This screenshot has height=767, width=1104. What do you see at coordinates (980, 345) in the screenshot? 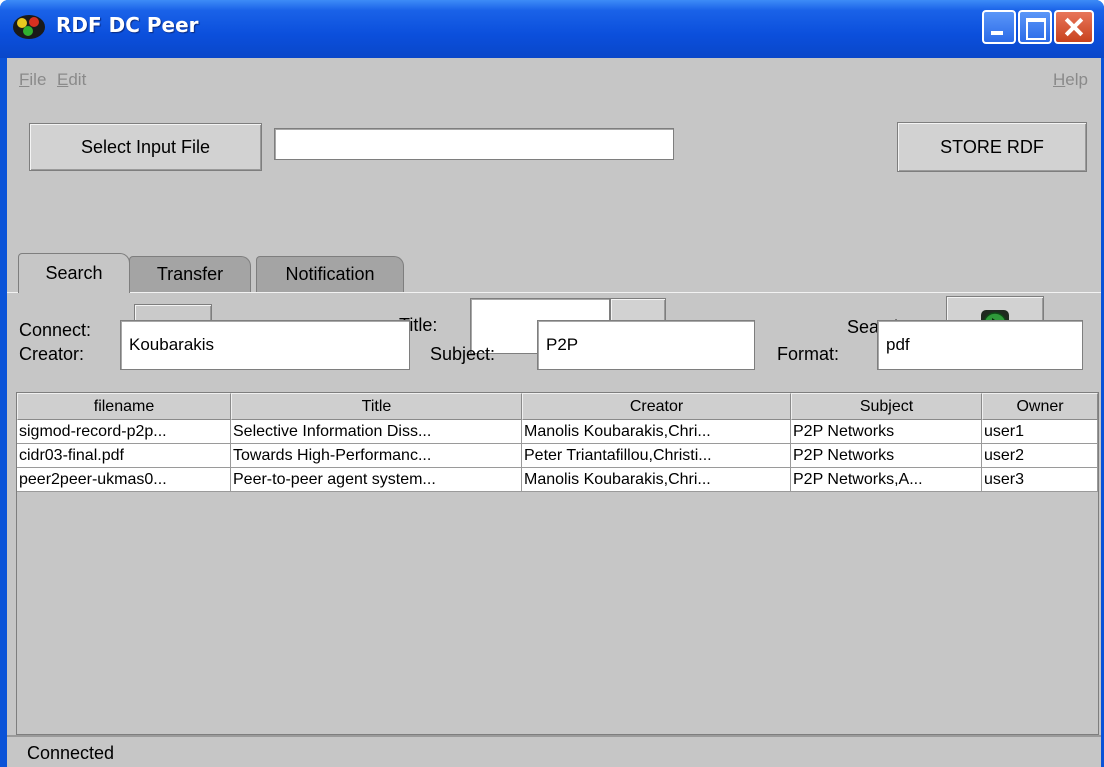
I see `format-field: pdf` at bounding box center [980, 345].